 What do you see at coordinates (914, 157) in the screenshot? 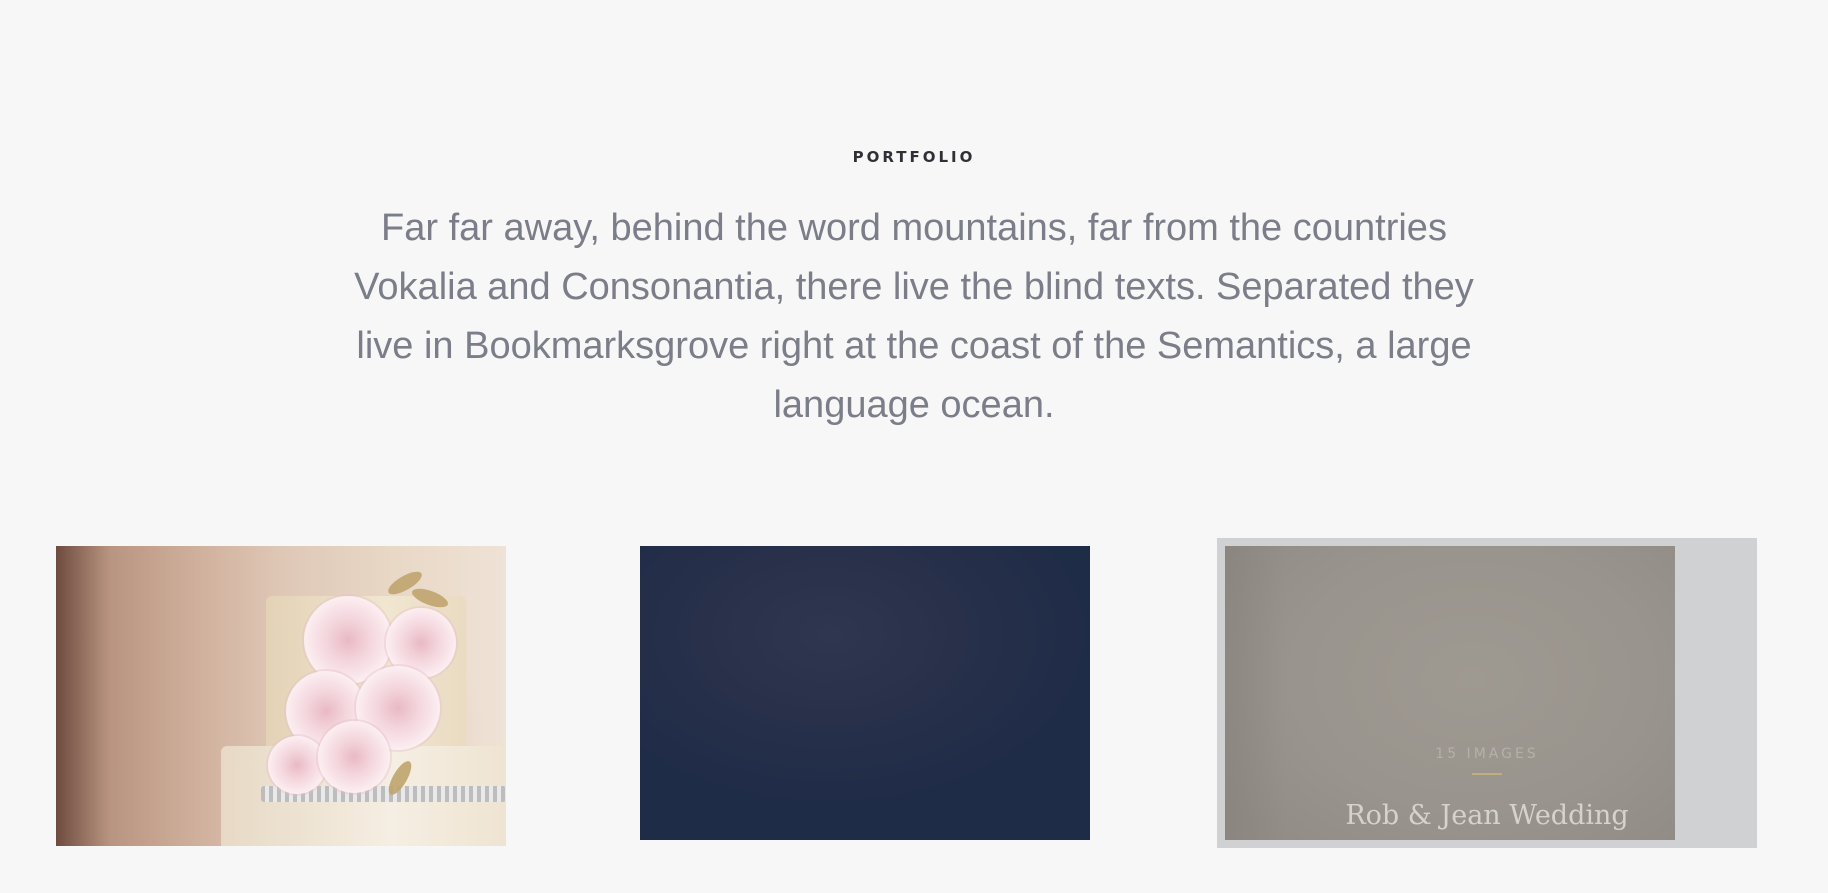
I see `portfolio-eyebrow: PORTFOLIO` at bounding box center [914, 157].